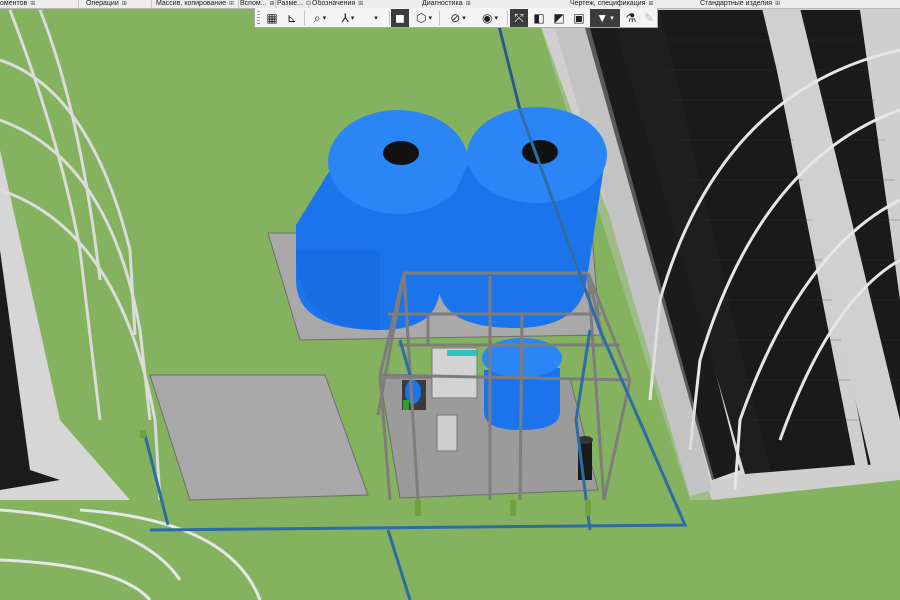  Describe the element at coordinates (605, 18) in the screenshot. I see `filter-icon: ▼ ▾` at that location.